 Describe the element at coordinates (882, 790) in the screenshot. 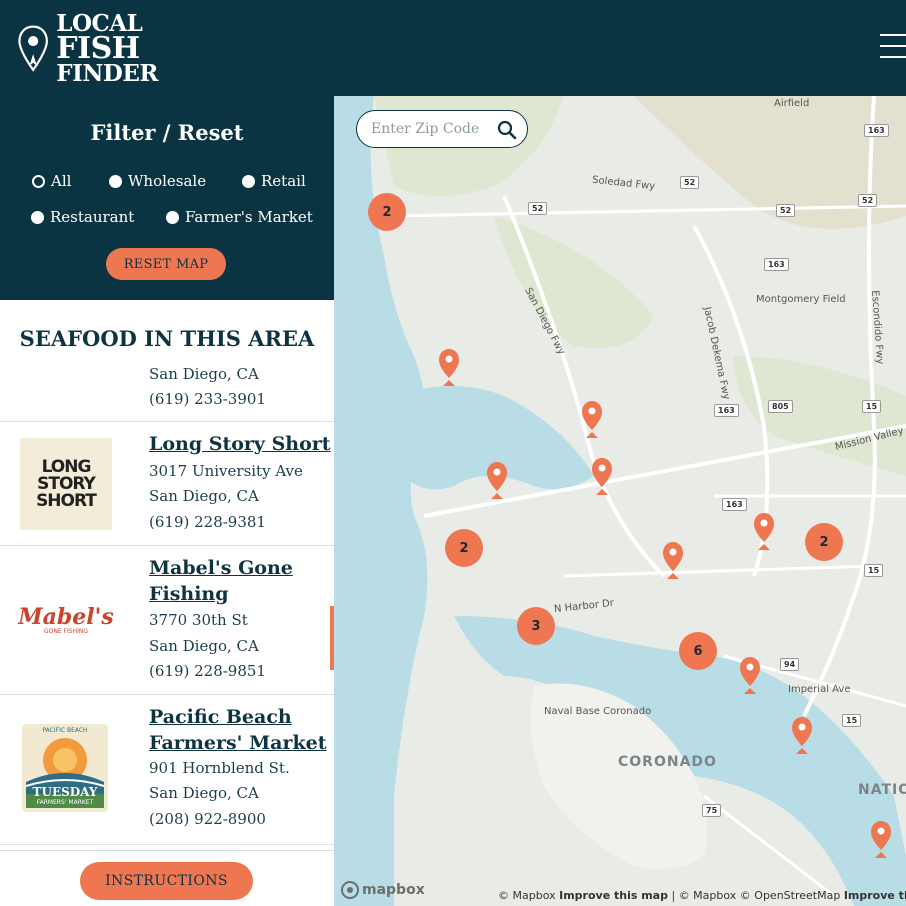

I see `map-label: NATIO` at that location.